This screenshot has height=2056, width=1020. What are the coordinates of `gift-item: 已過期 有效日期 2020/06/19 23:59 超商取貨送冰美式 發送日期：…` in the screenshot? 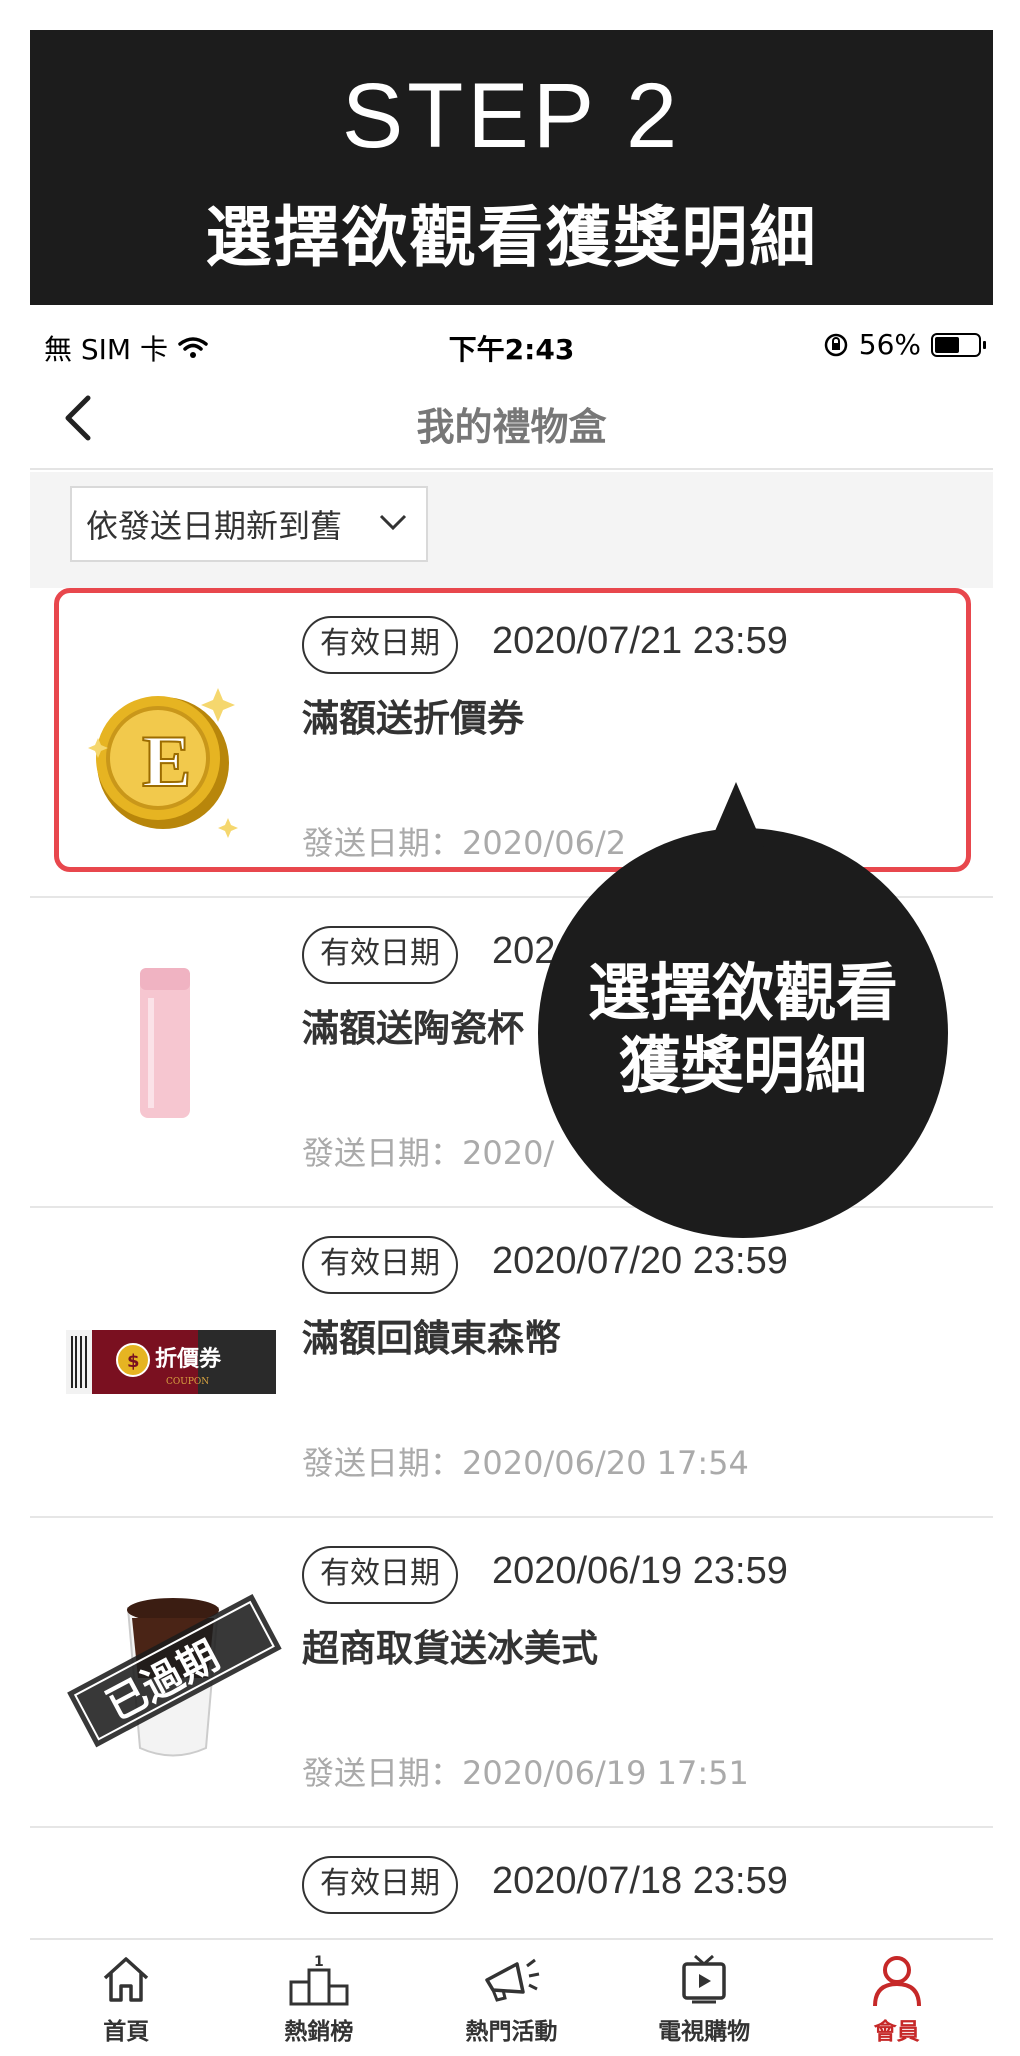 It's located at (511, 1673).